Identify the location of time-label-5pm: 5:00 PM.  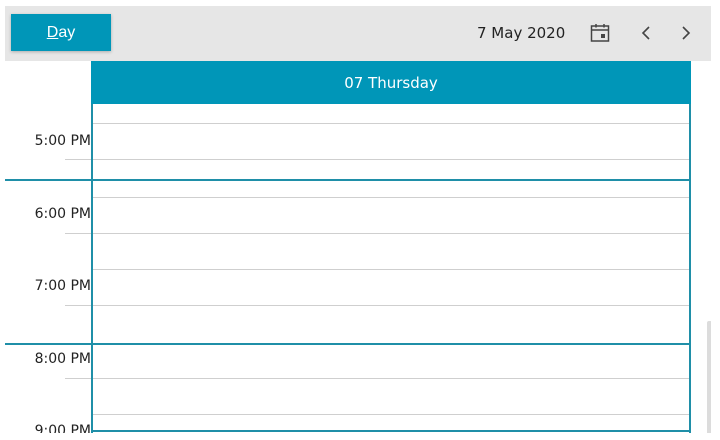
(62, 141).